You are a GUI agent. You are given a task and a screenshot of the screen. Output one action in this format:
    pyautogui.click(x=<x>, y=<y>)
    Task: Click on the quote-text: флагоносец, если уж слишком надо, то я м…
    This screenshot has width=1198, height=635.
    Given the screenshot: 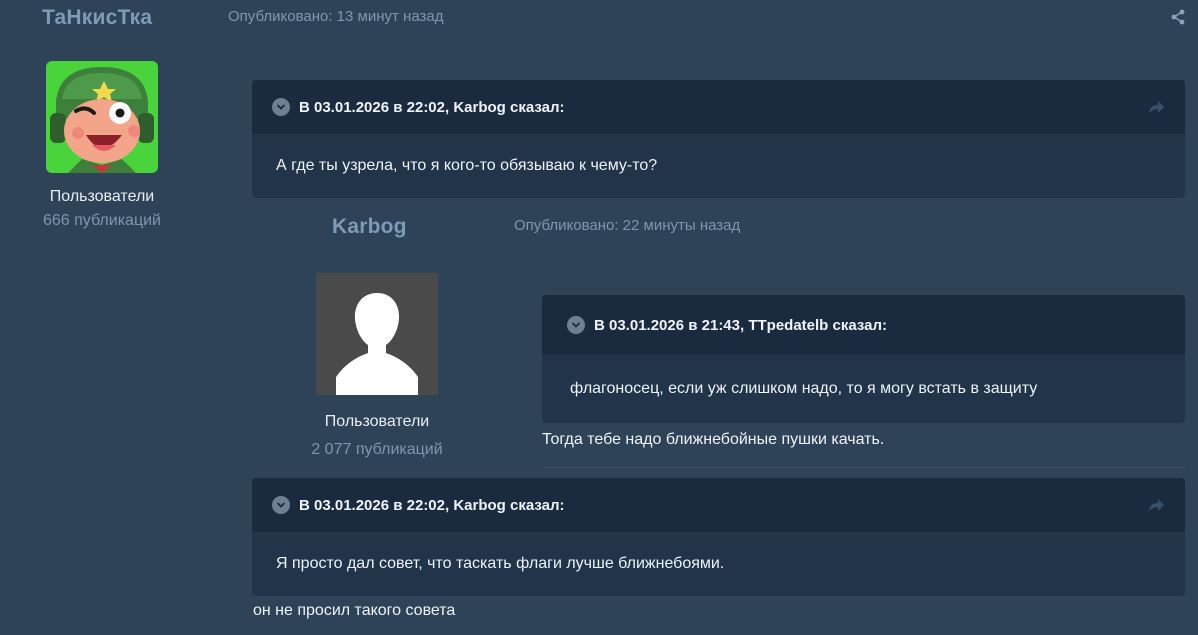 What is the action you would take?
    pyautogui.click(x=804, y=388)
    